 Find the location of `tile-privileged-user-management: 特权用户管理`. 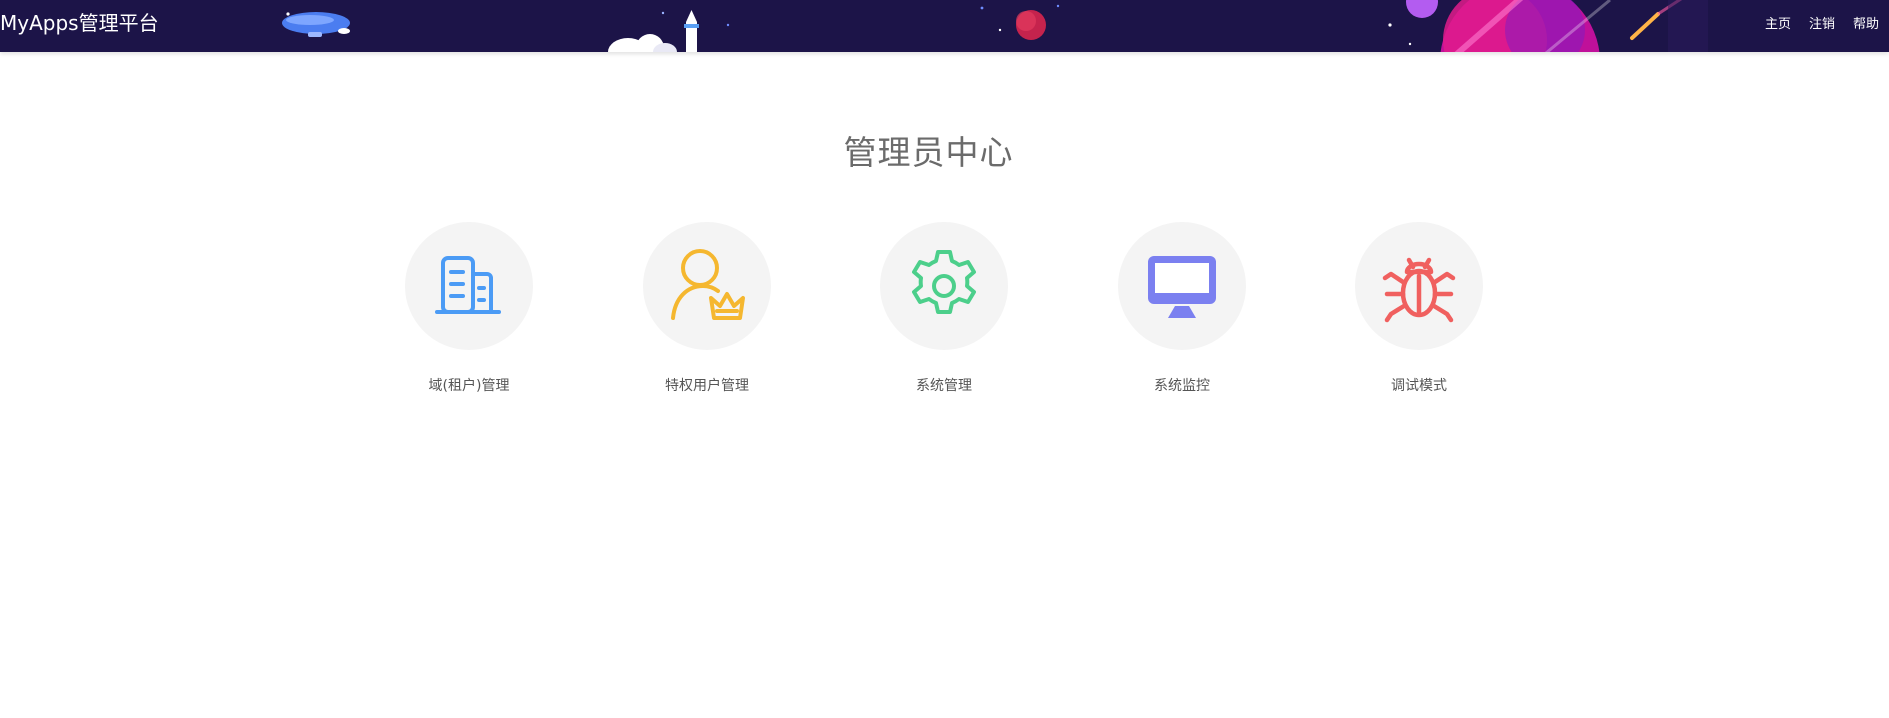

tile-privileged-user-management: 特权用户管理 is located at coordinates (707, 312).